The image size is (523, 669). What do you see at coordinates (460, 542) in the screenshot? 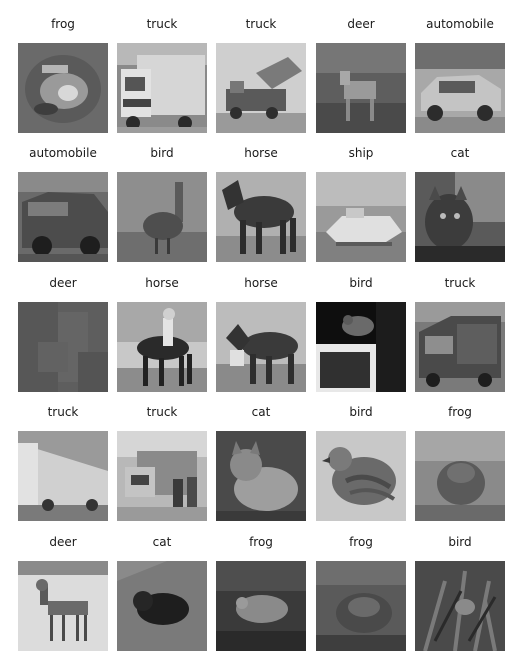
I see `cell-label: bird` at bounding box center [460, 542].